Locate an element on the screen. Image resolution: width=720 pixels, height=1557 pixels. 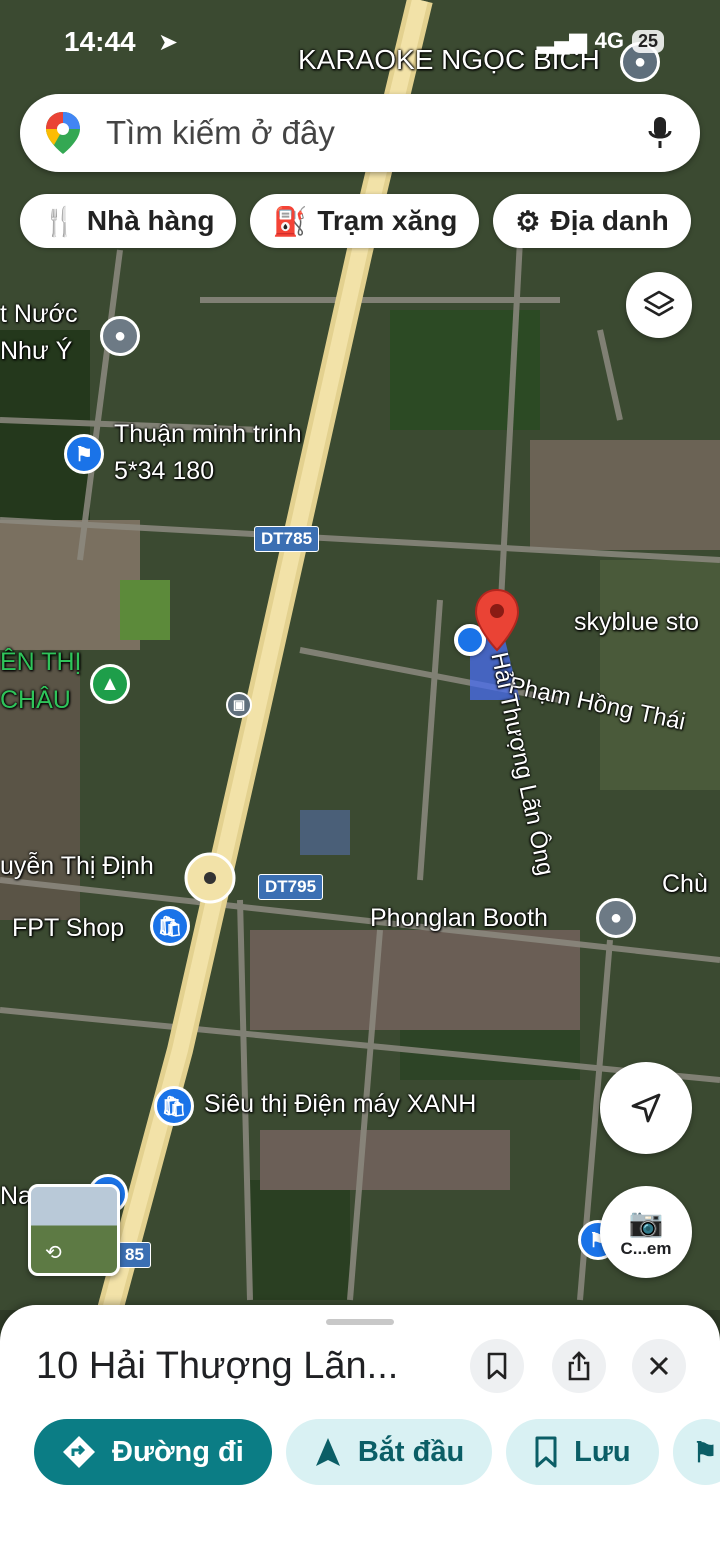
save-label: Lưu is located at coordinates (602, 1451).